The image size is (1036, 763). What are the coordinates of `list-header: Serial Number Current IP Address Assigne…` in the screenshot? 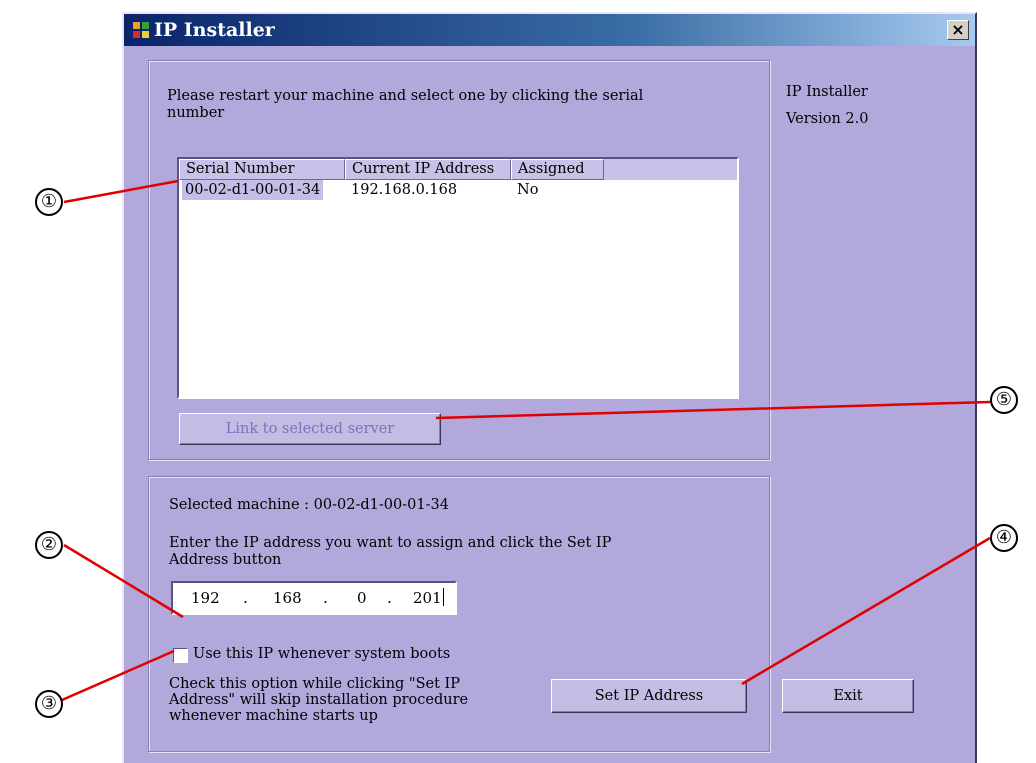 It's located at (458, 169).